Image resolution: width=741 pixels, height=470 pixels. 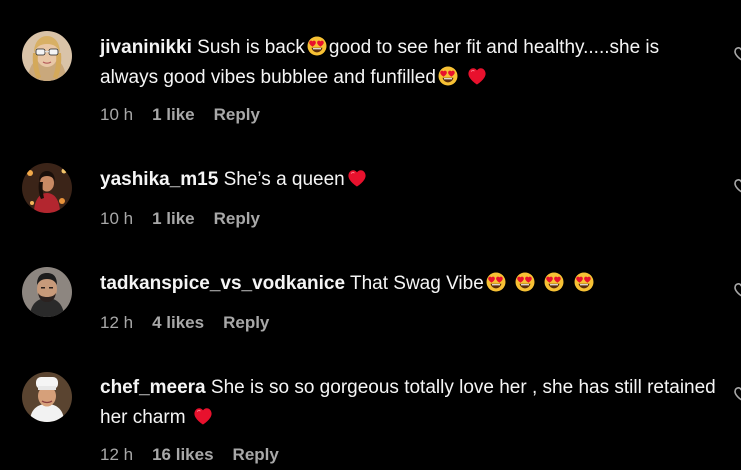 I want to click on comment-body: yashika_m15 She’s a queen, so click(x=410, y=180).